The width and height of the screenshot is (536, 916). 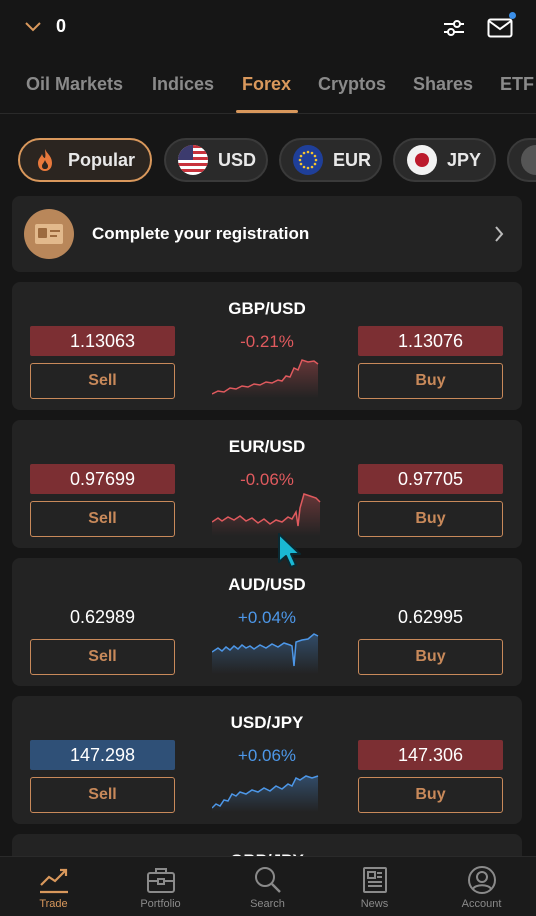 What do you see at coordinates (267, 622) in the screenshot?
I see `instrument-card: AUD/USD 0.62989 +0.04% 0.62995 Sell Buy` at bounding box center [267, 622].